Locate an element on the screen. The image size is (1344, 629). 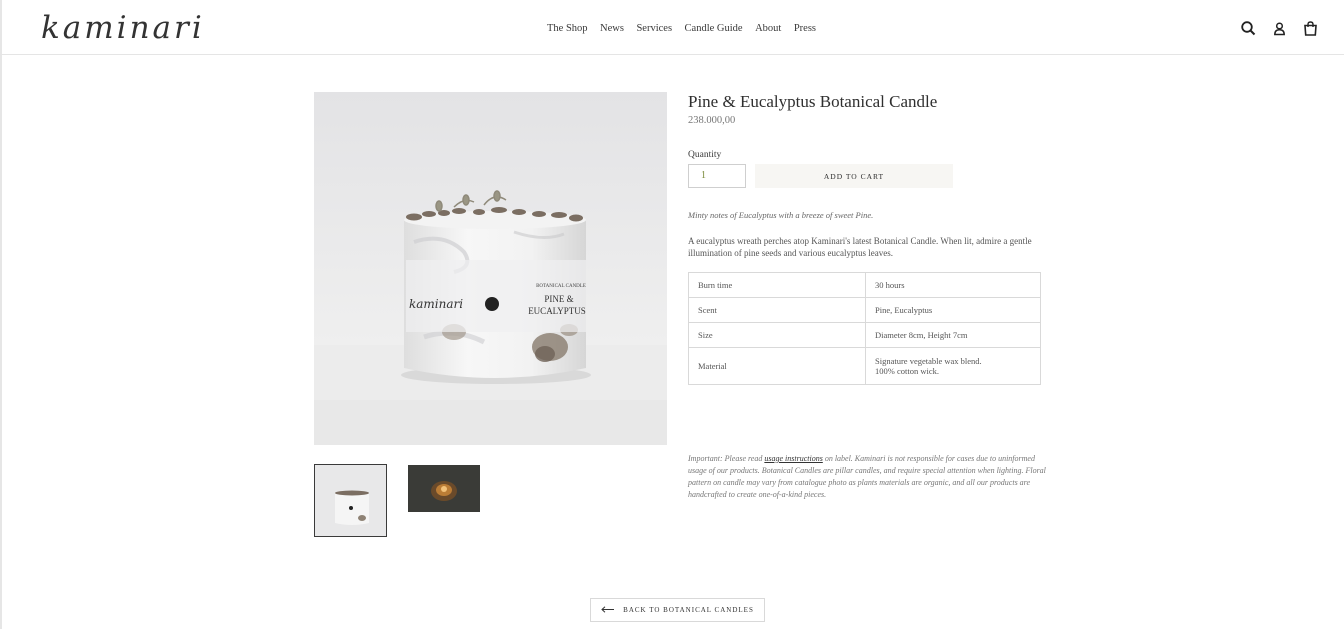
cart-icon is located at coordinates (1310, 28).